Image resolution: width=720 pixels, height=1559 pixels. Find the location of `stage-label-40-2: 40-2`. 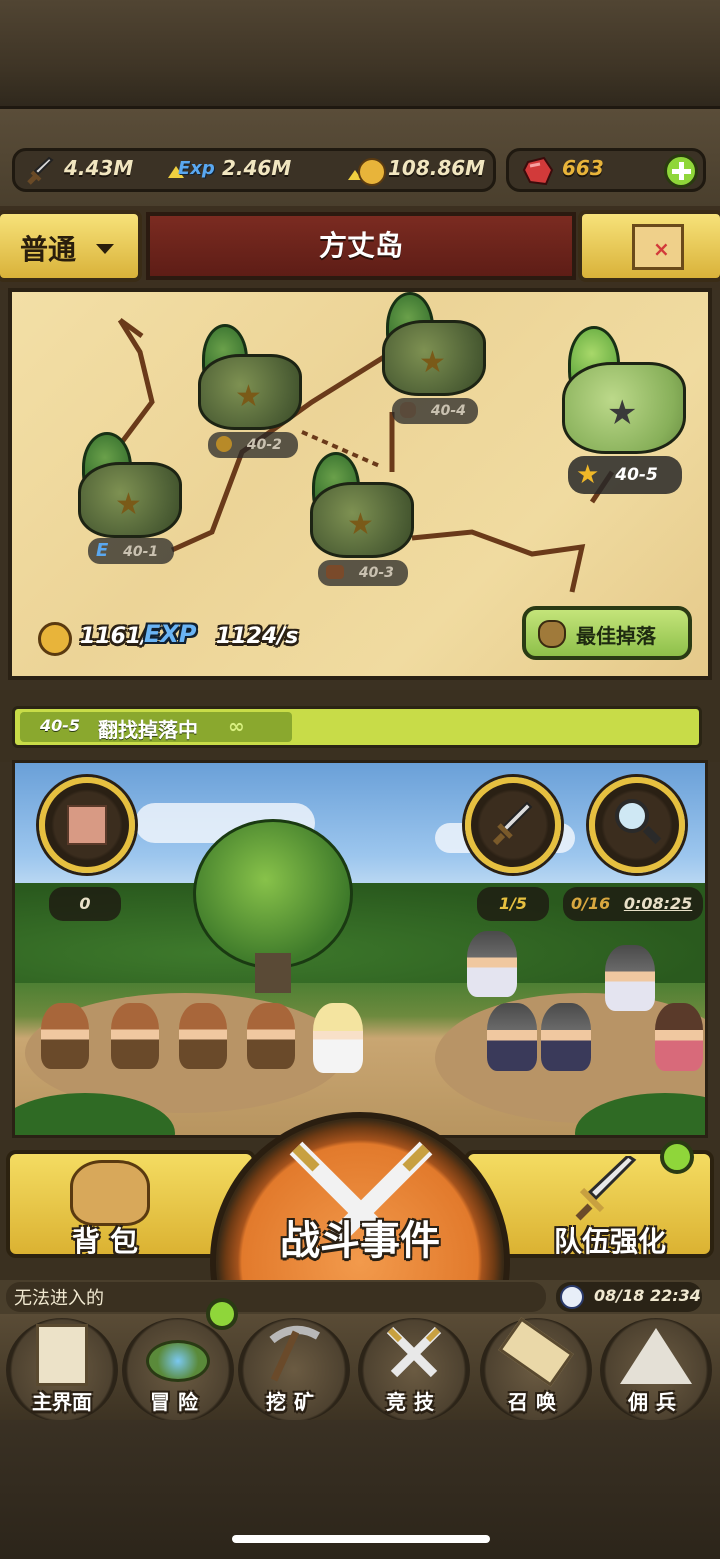

stage-label-40-2: 40-2 is located at coordinates (253, 445).